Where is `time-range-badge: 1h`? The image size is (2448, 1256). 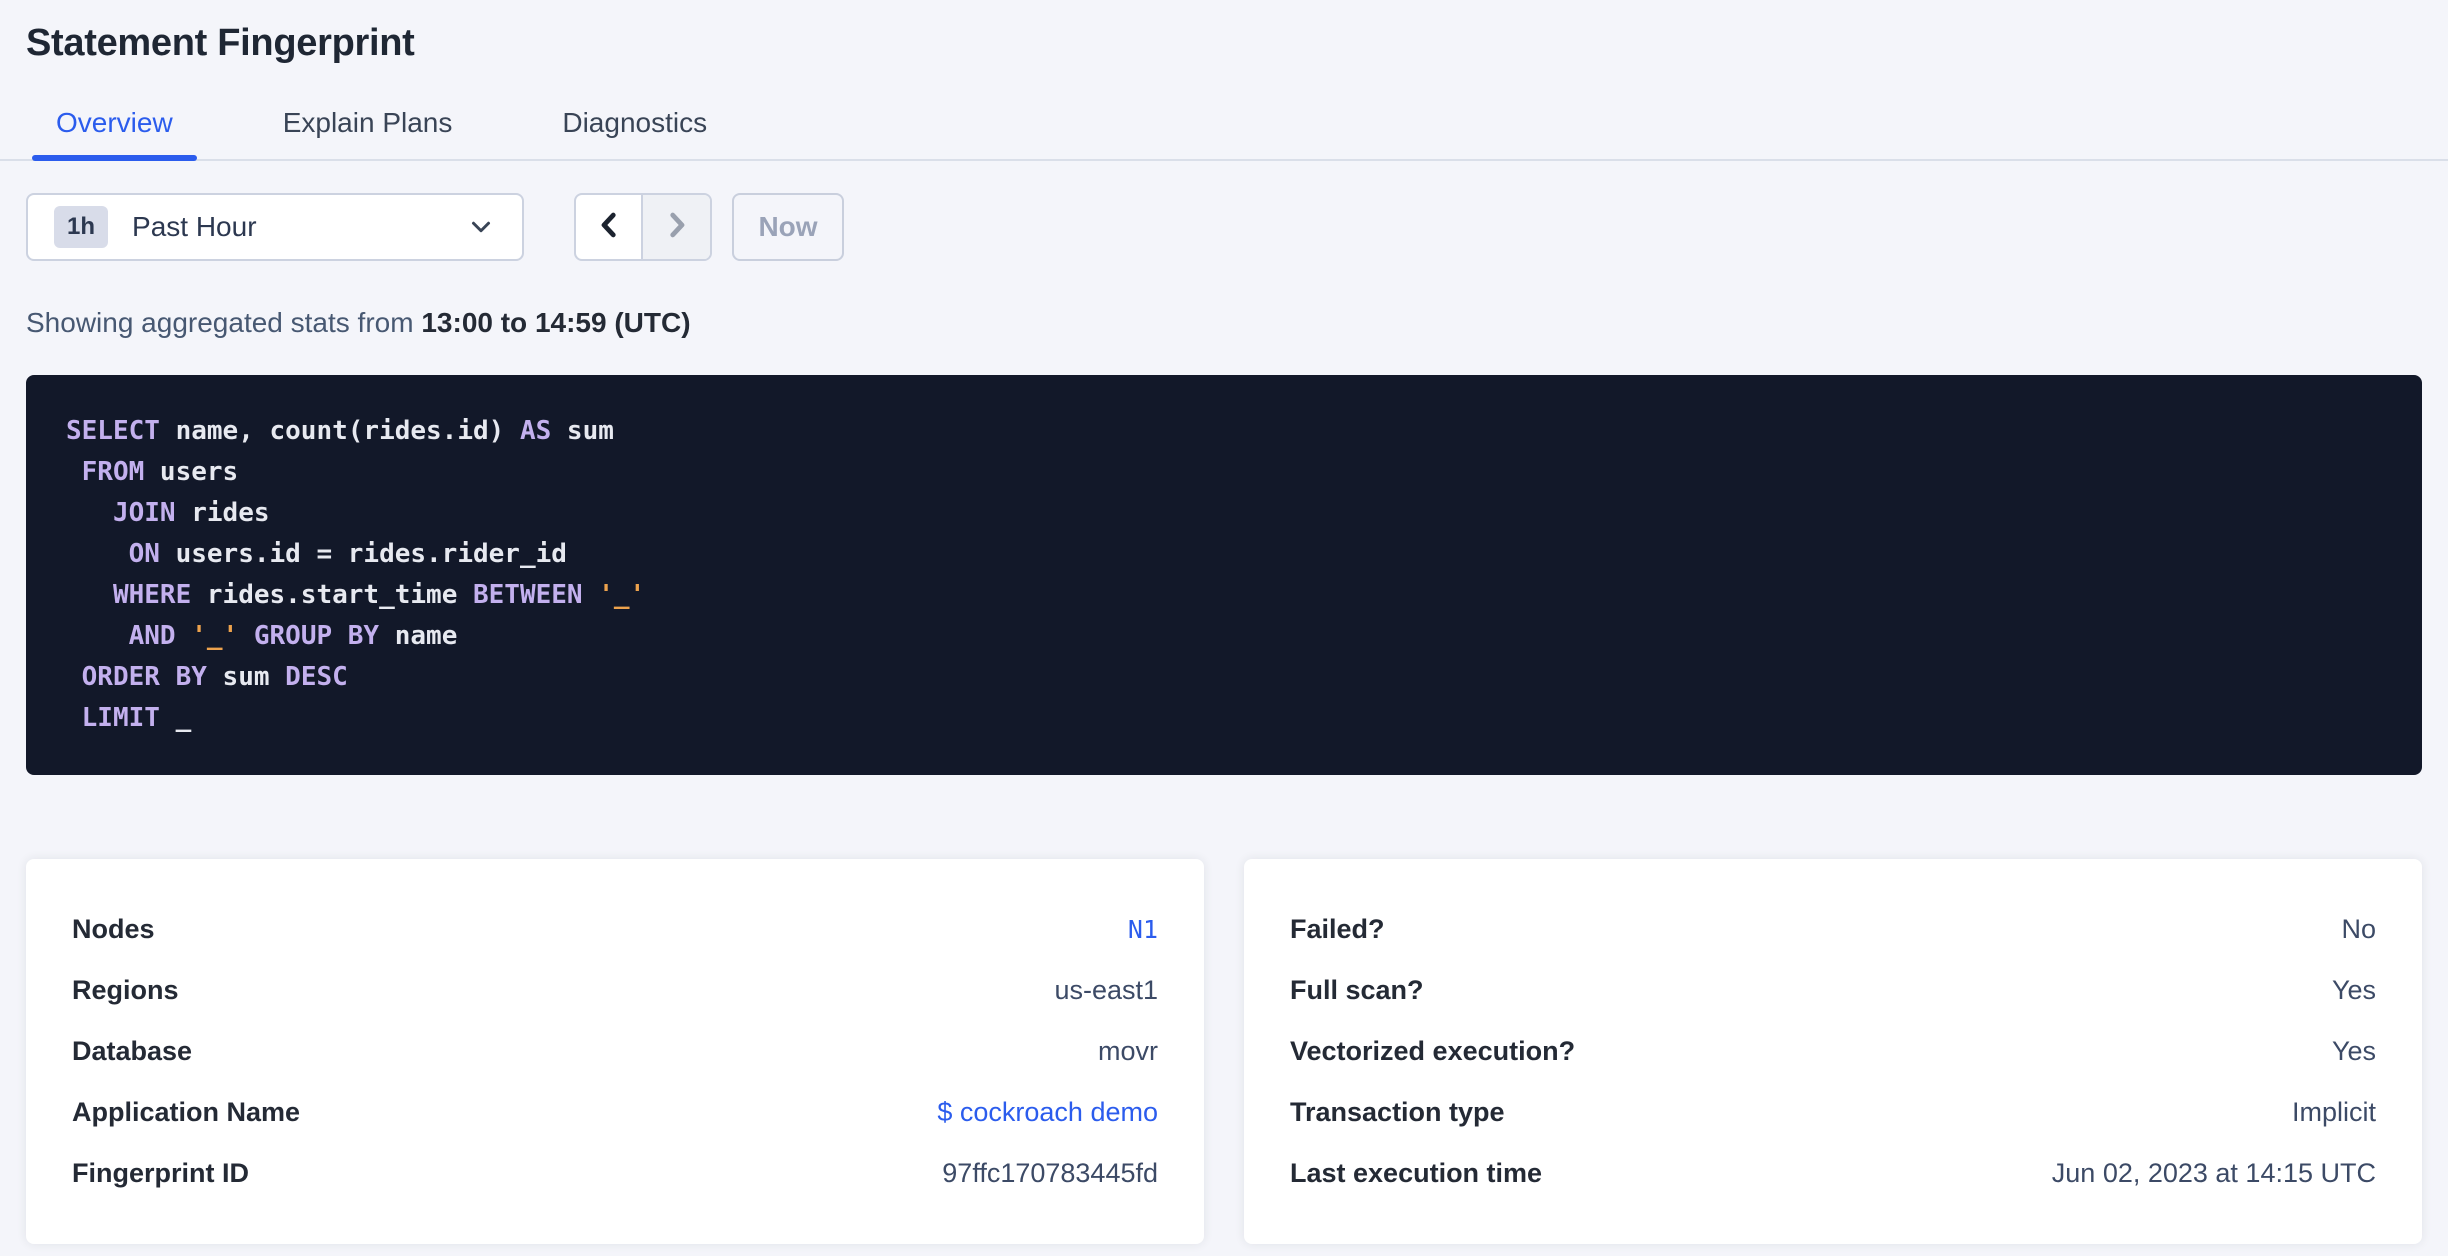
time-range-badge: 1h is located at coordinates (81, 227).